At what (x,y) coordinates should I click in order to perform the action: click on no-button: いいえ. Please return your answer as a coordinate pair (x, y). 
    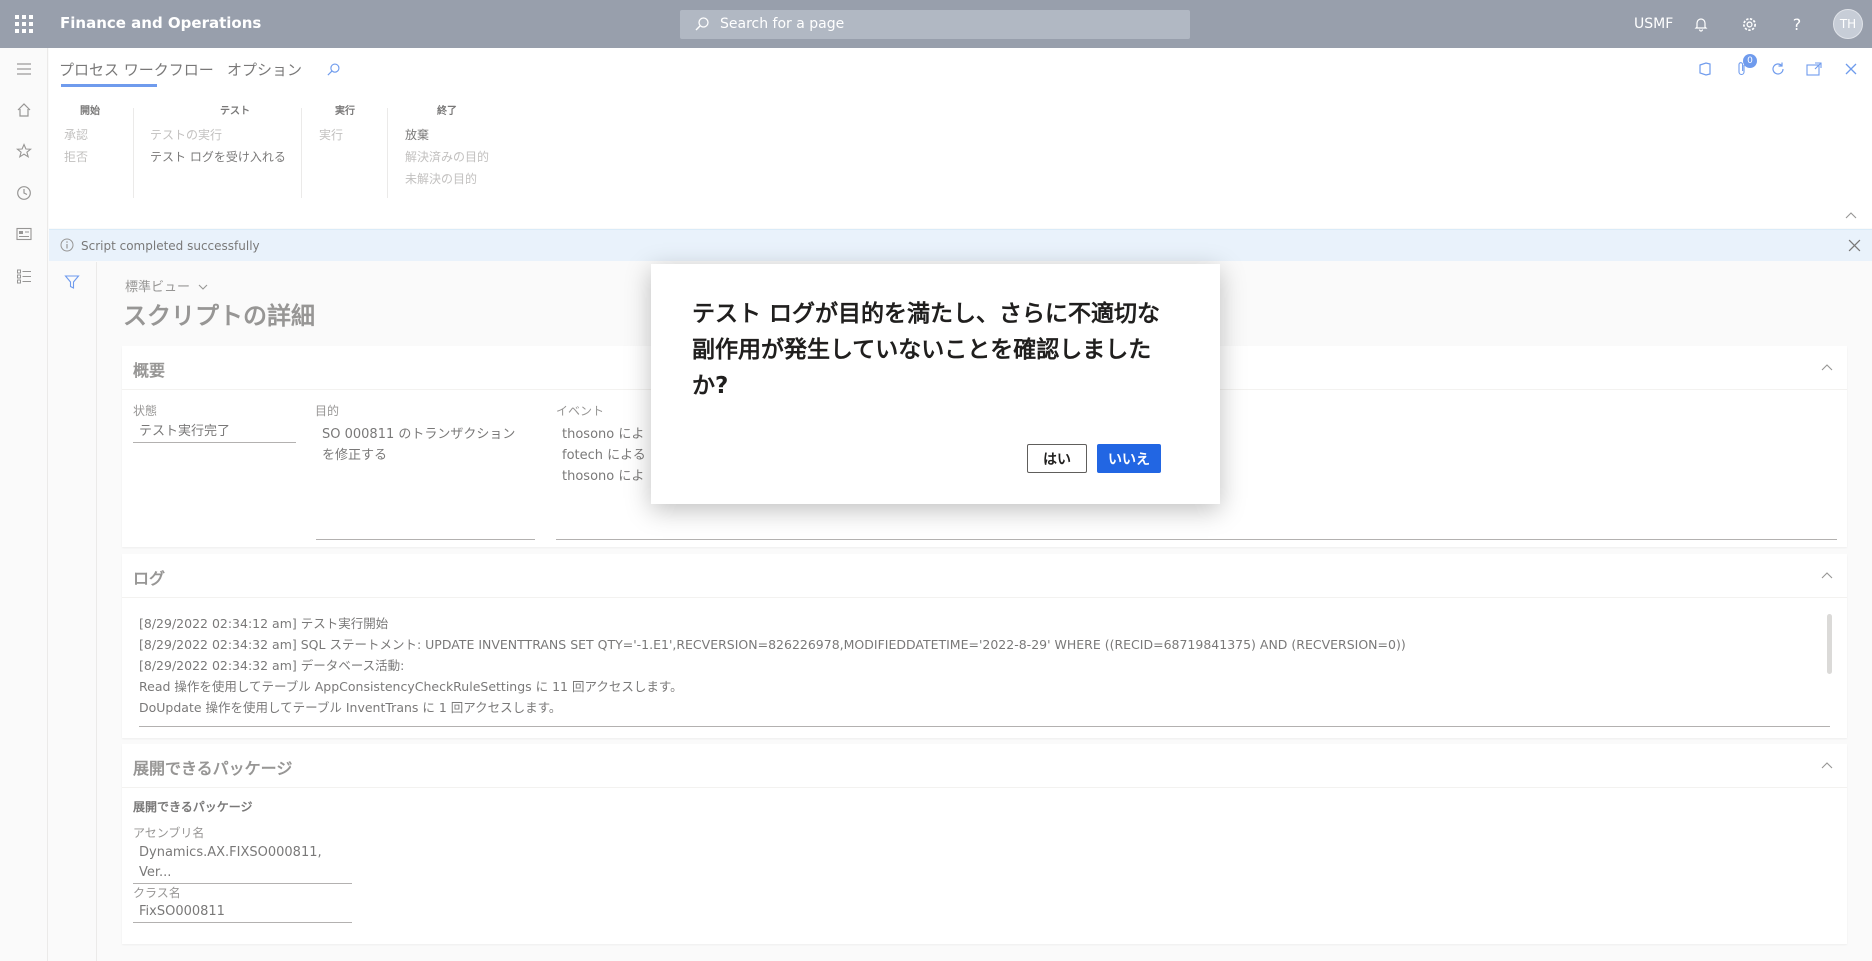
    Looking at the image, I should click on (1129, 458).